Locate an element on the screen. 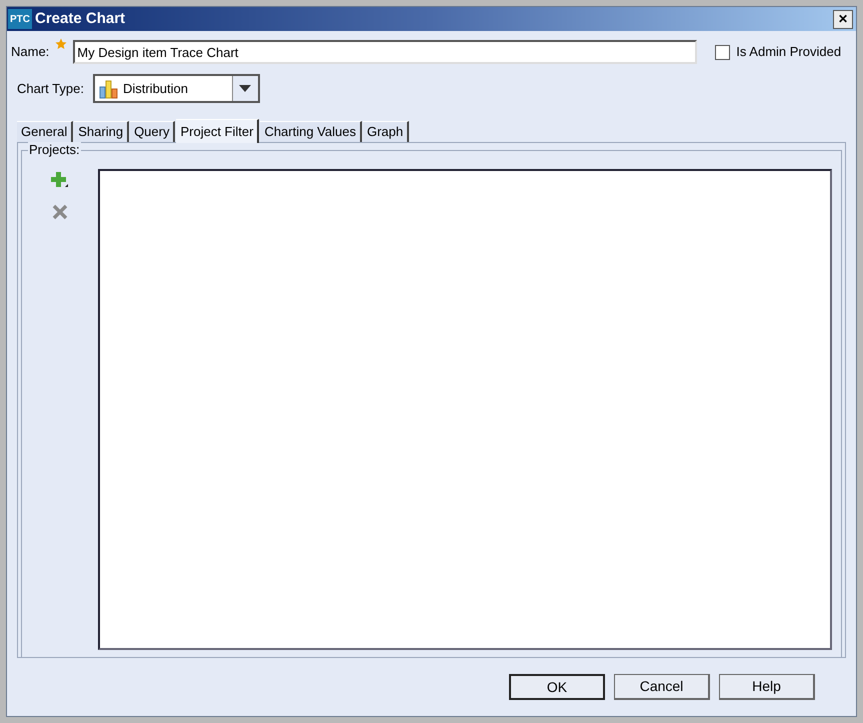 The image size is (863, 723). chart-type-label: Chart Type: is located at coordinates (50, 89).